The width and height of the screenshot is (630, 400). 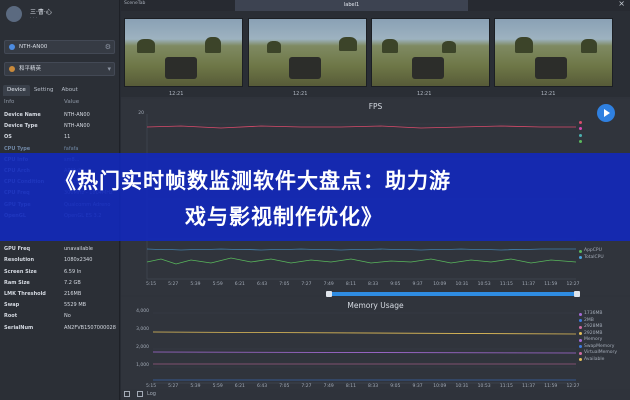 I want to click on x-tick-label: 11:59, so click(x=551, y=284).